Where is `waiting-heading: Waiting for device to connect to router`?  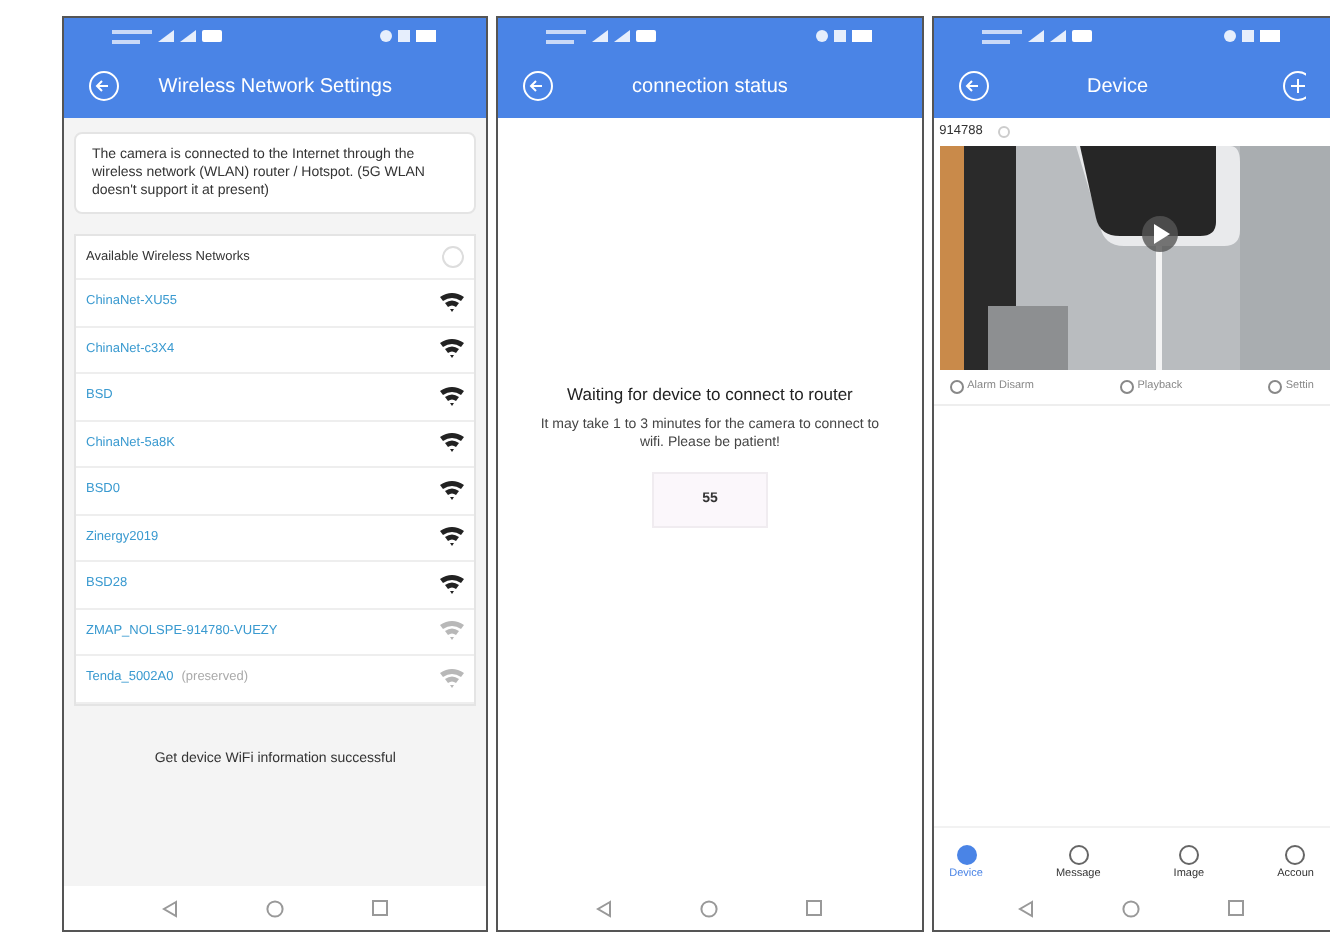 waiting-heading: Waiting for device to connect to router is located at coordinates (710, 395).